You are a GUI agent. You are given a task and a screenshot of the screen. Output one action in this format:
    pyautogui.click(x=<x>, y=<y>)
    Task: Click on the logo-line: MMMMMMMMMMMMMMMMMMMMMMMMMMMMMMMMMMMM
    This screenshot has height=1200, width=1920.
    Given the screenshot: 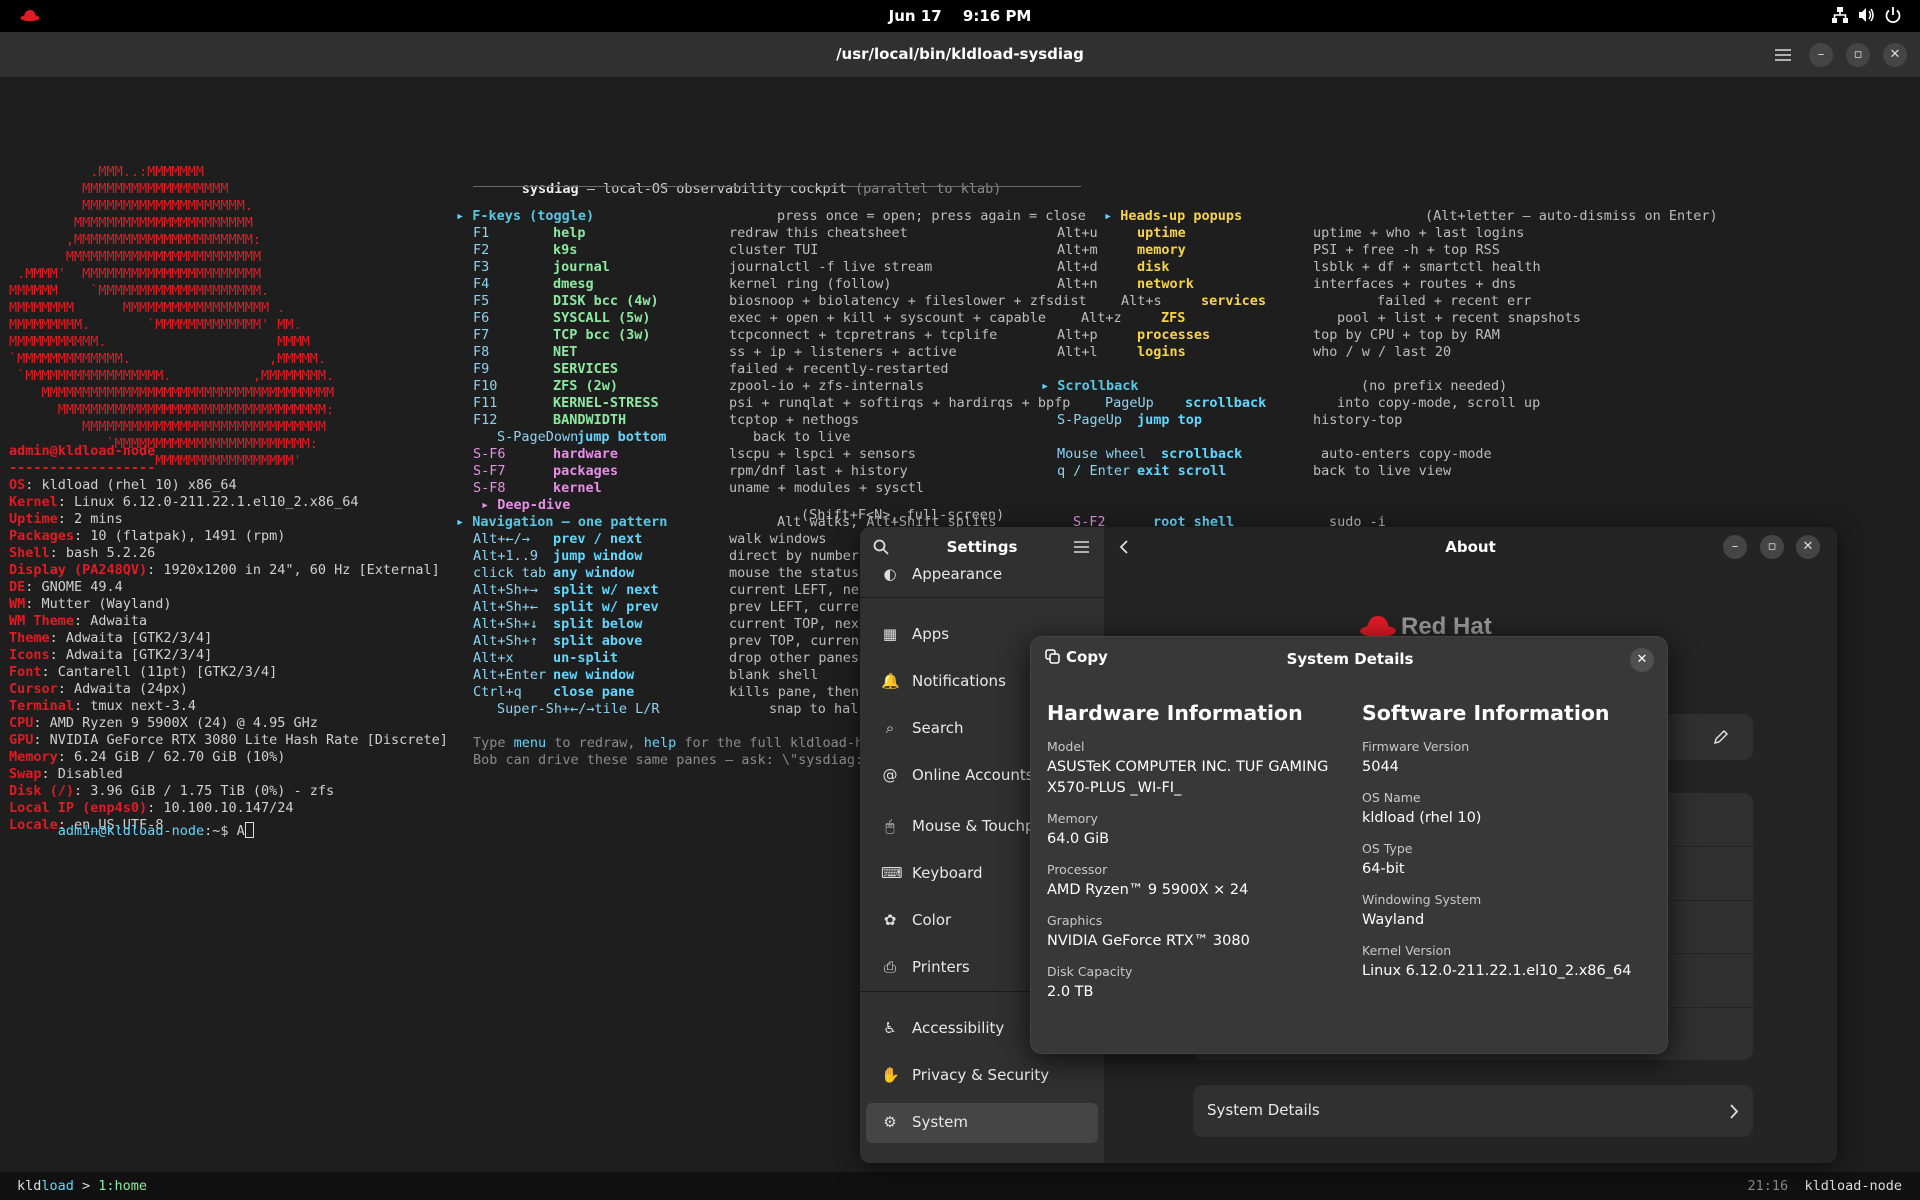 What is the action you would take?
    pyautogui.click(x=172, y=393)
    